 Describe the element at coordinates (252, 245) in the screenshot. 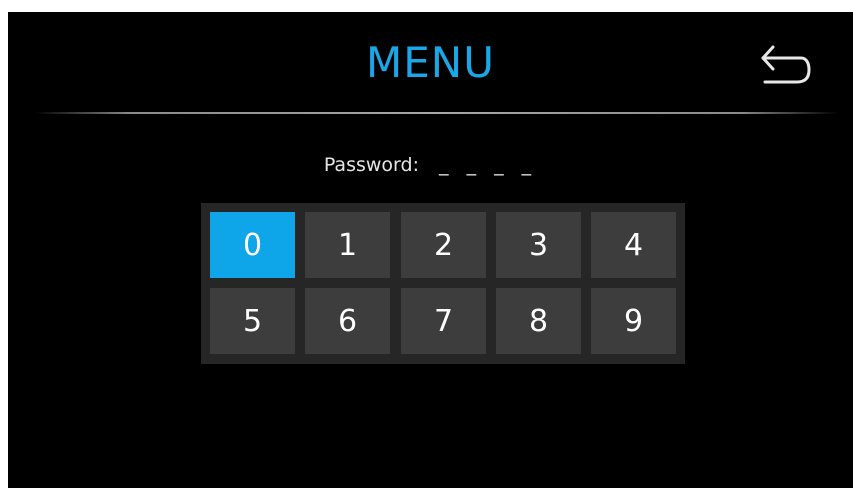

I see `key-0: 0` at that location.